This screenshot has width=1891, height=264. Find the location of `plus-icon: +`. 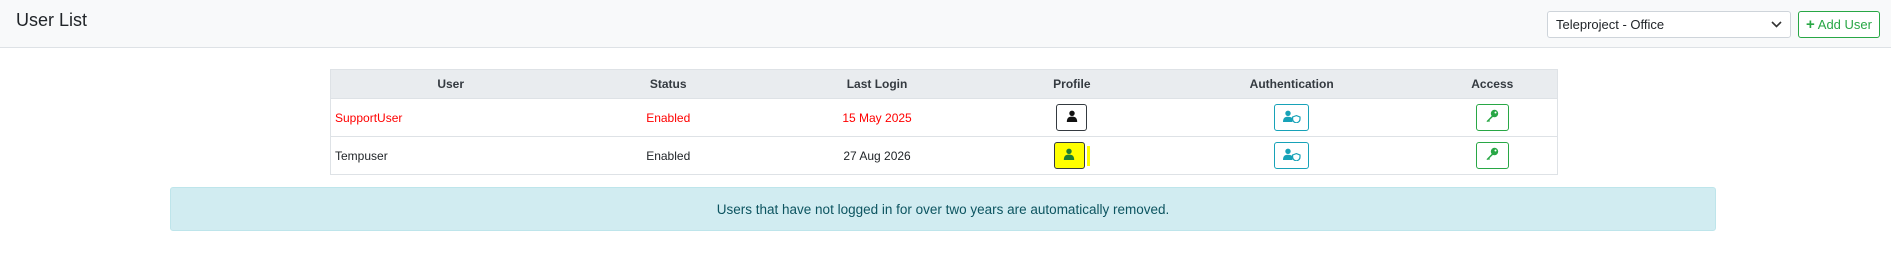

plus-icon: + is located at coordinates (1810, 24).